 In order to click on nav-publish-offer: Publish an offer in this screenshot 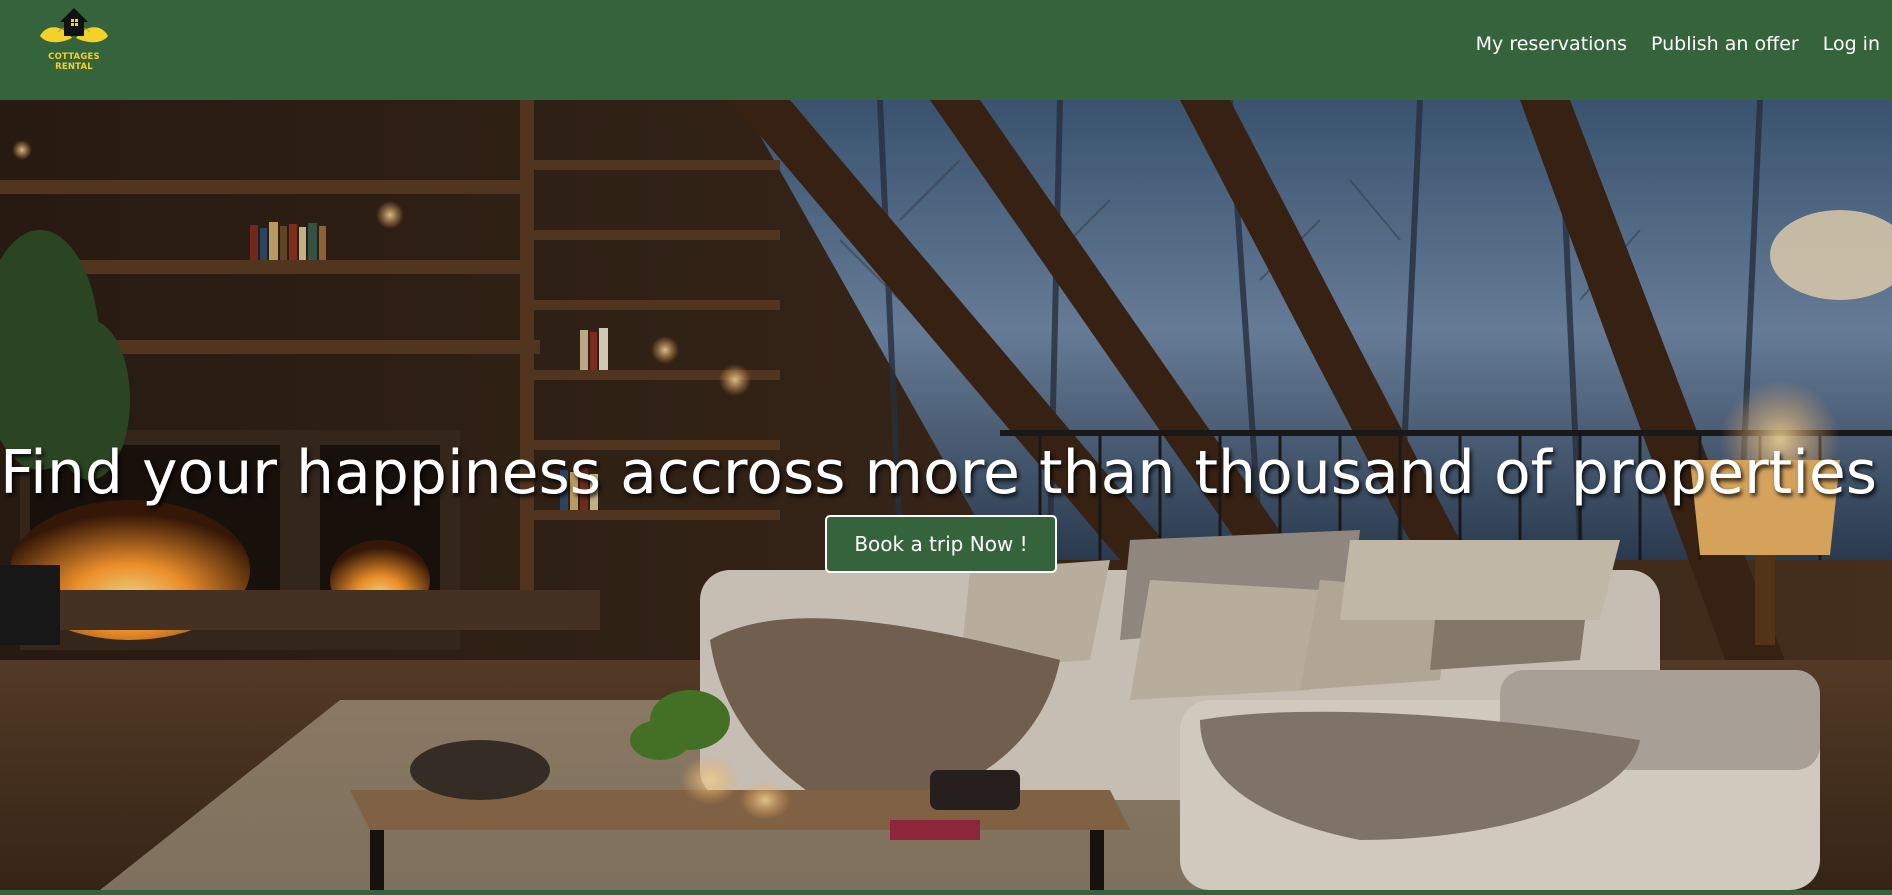, I will do `click(1725, 44)`.